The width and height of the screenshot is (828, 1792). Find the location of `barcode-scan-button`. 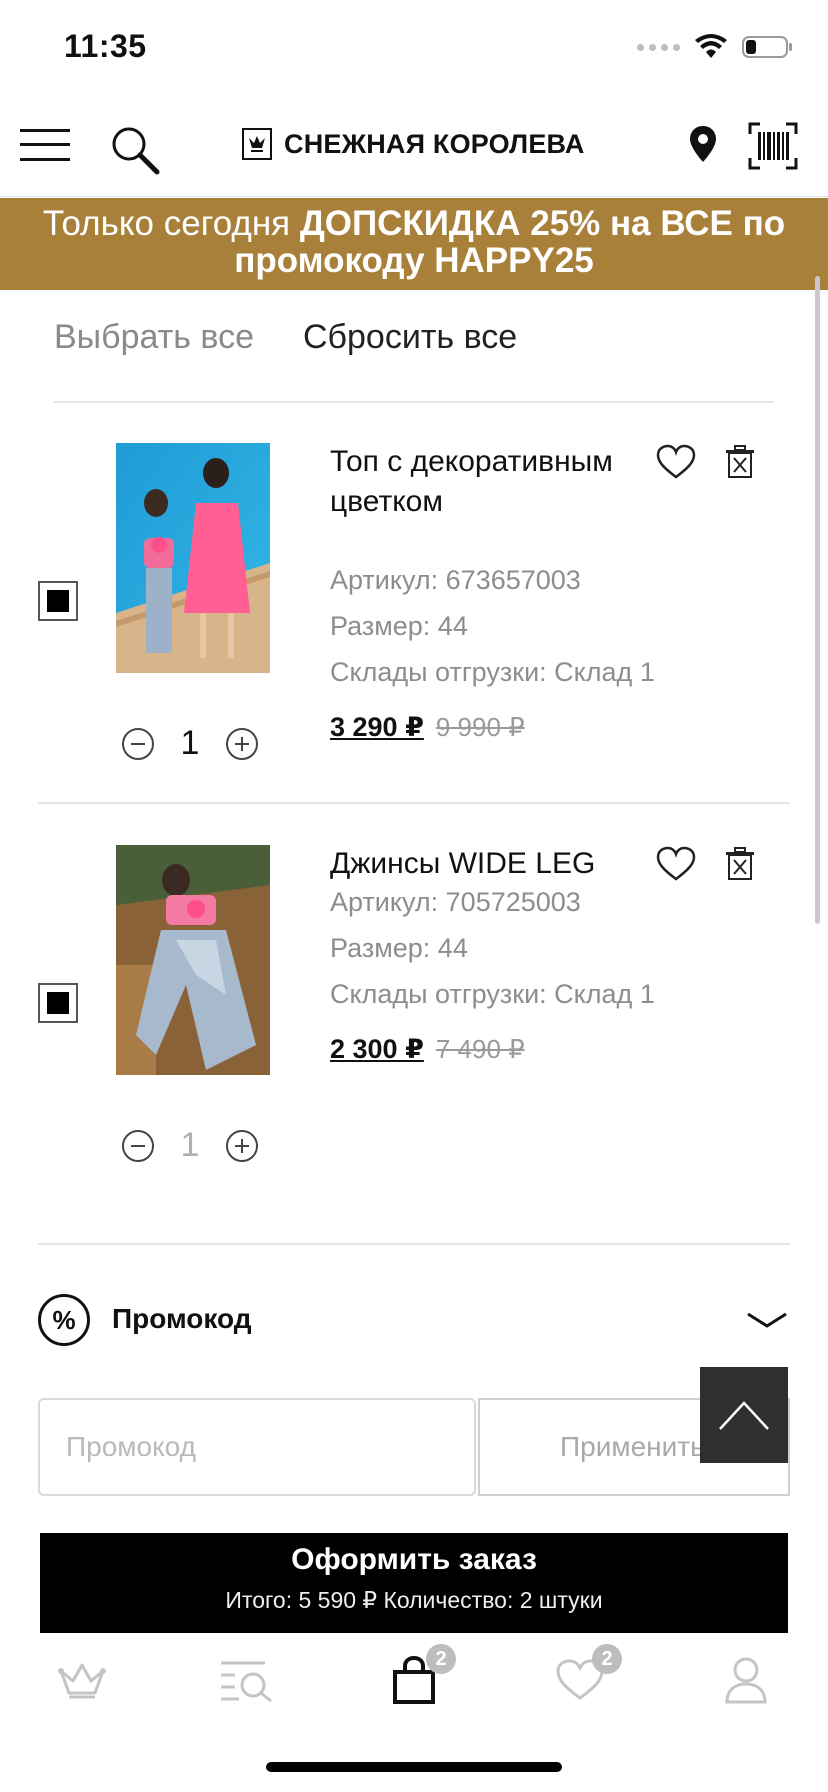

barcode-scan-button is located at coordinates (773, 148).